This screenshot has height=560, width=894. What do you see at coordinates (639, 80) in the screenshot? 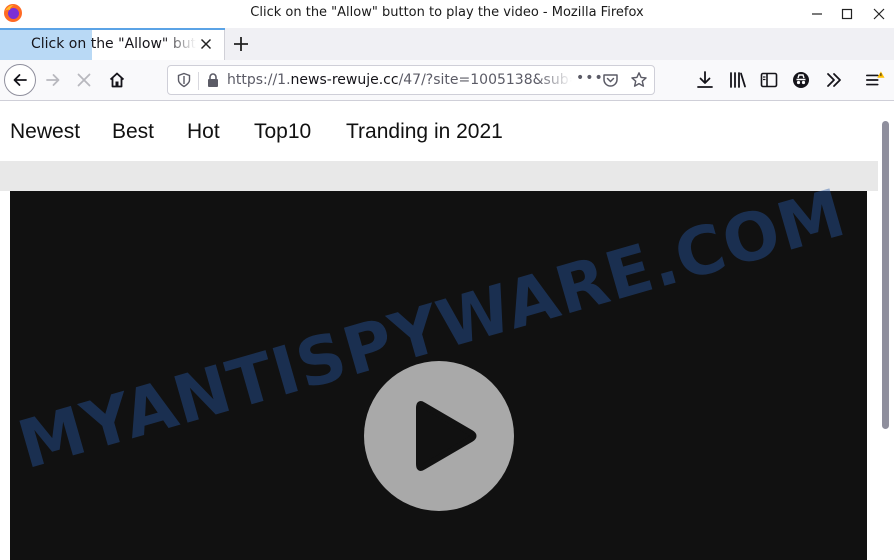
I see `star-icon` at bounding box center [639, 80].